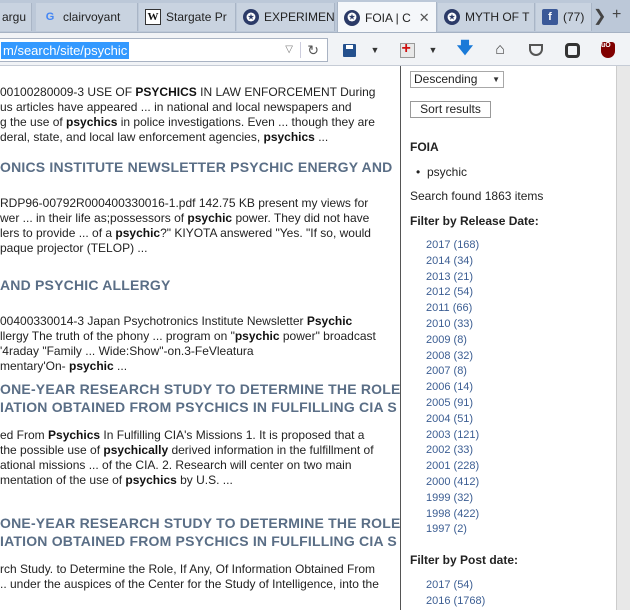 The image size is (630, 610). What do you see at coordinates (452, 515) in the screenshot?
I see `date-filter-link: 1998 (422)` at bounding box center [452, 515].